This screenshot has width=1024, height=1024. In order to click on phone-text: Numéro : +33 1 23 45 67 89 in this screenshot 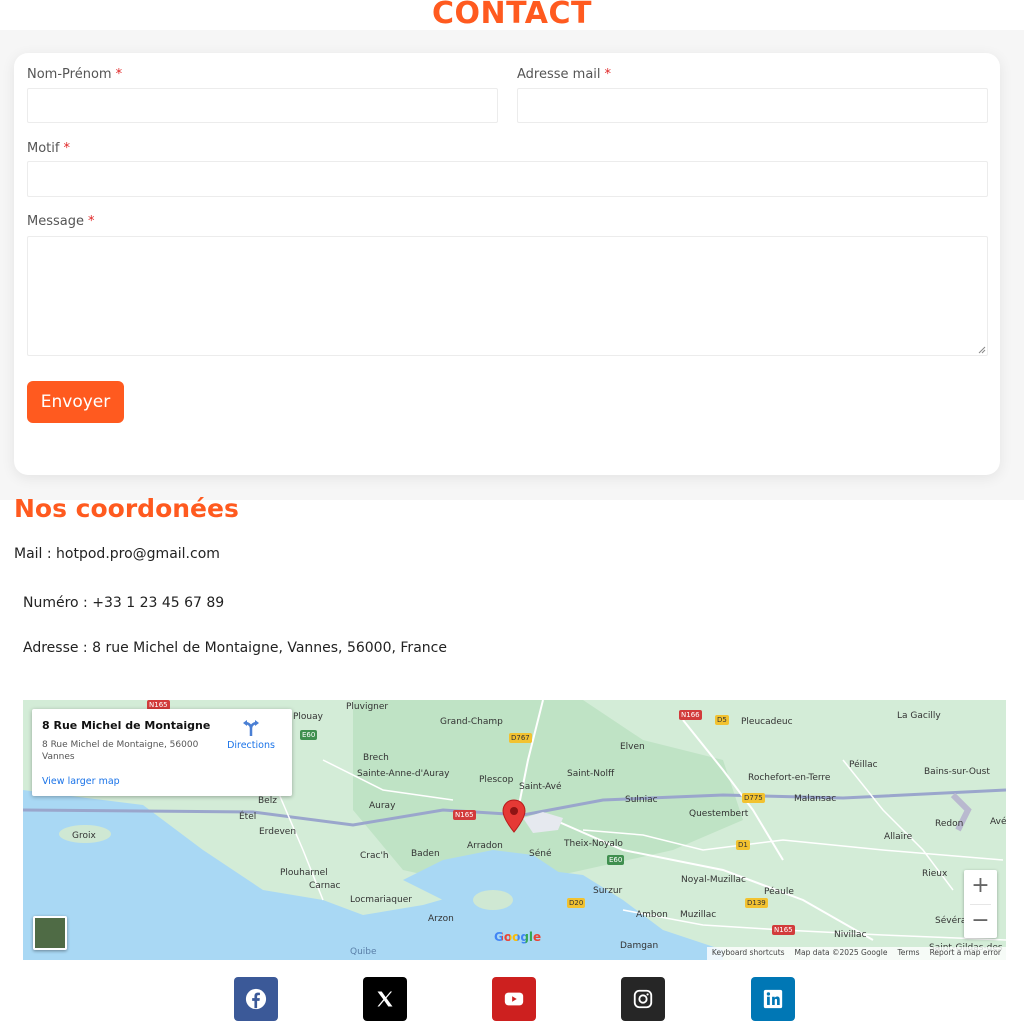, I will do `click(124, 603)`.